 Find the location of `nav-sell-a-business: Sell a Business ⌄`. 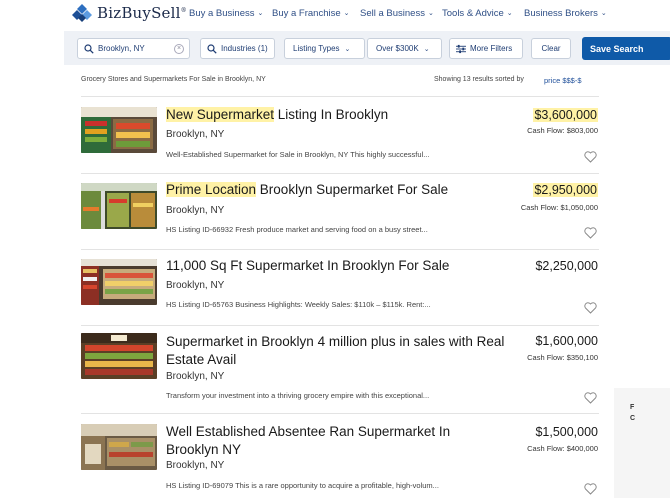

nav-sell-a-business: Sell a Business ⌄ is located at coordinates (397, 13).